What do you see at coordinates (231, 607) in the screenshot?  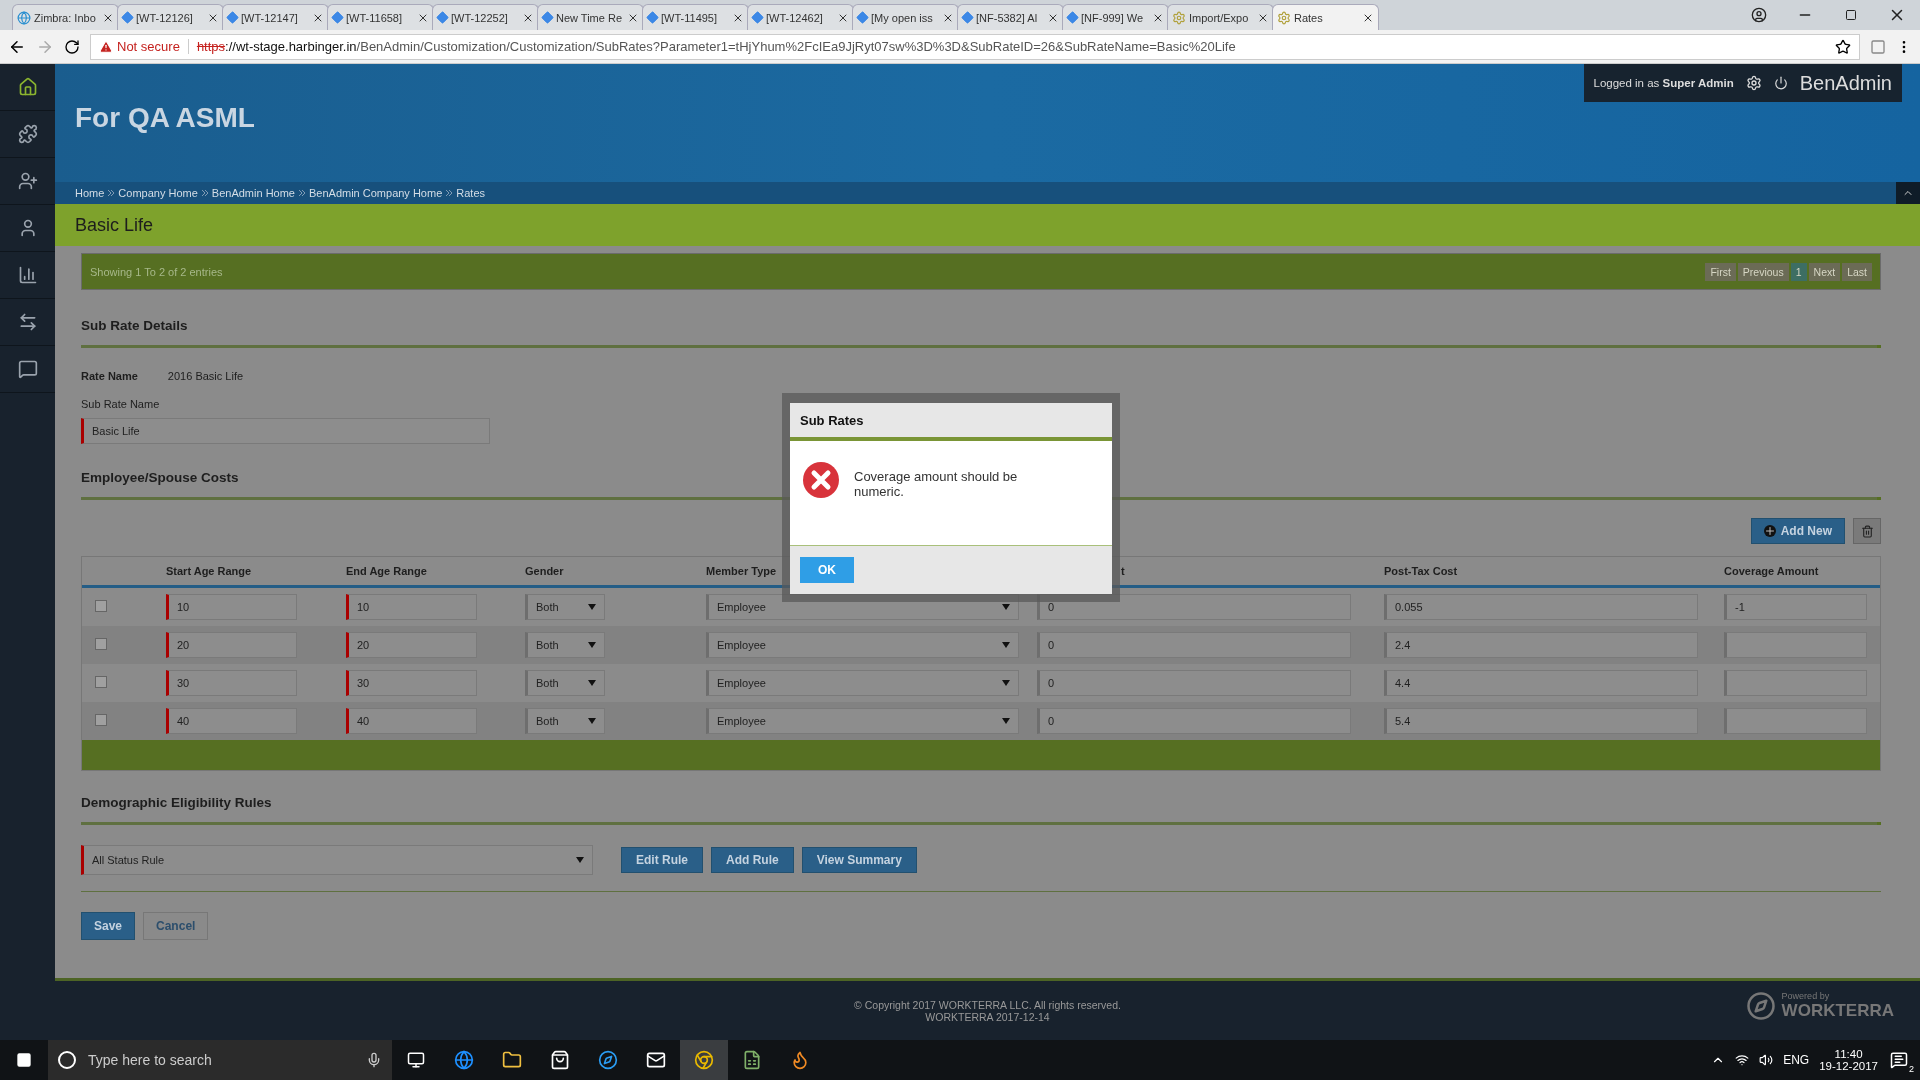 I see `start-age-field: 10` at bounding box center [231, 607].